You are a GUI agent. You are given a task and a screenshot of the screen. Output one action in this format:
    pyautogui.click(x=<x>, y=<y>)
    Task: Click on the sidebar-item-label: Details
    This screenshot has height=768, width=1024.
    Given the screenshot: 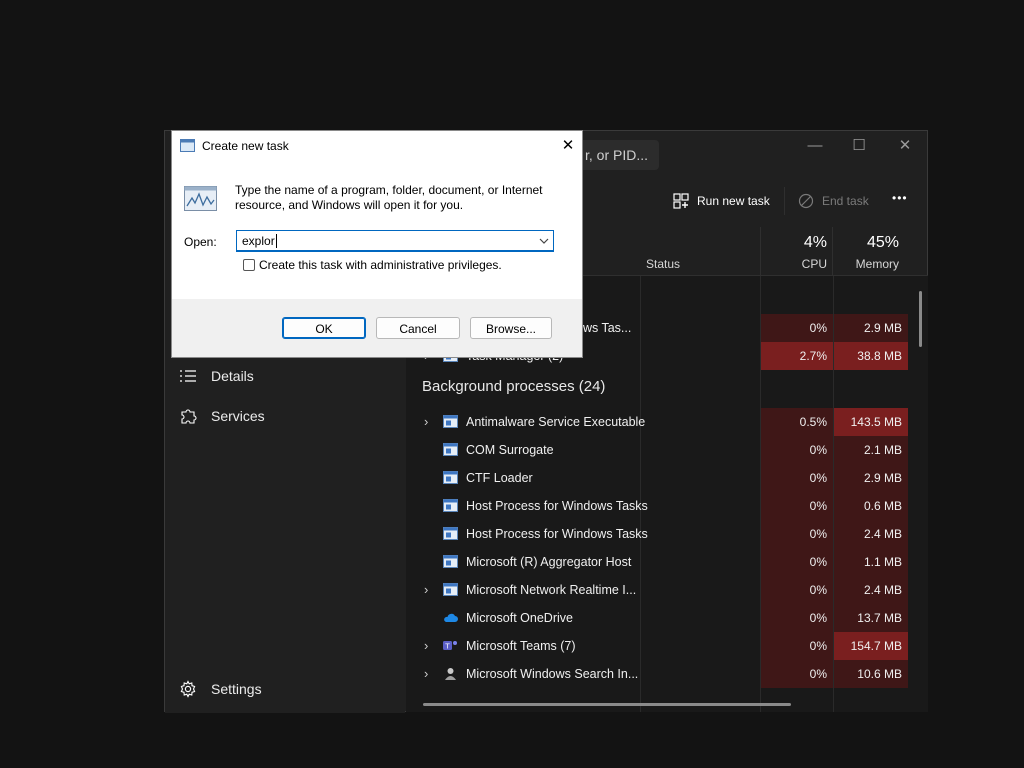 What is the action you would take?
    pyautogui.click(x=232, y=376)
    